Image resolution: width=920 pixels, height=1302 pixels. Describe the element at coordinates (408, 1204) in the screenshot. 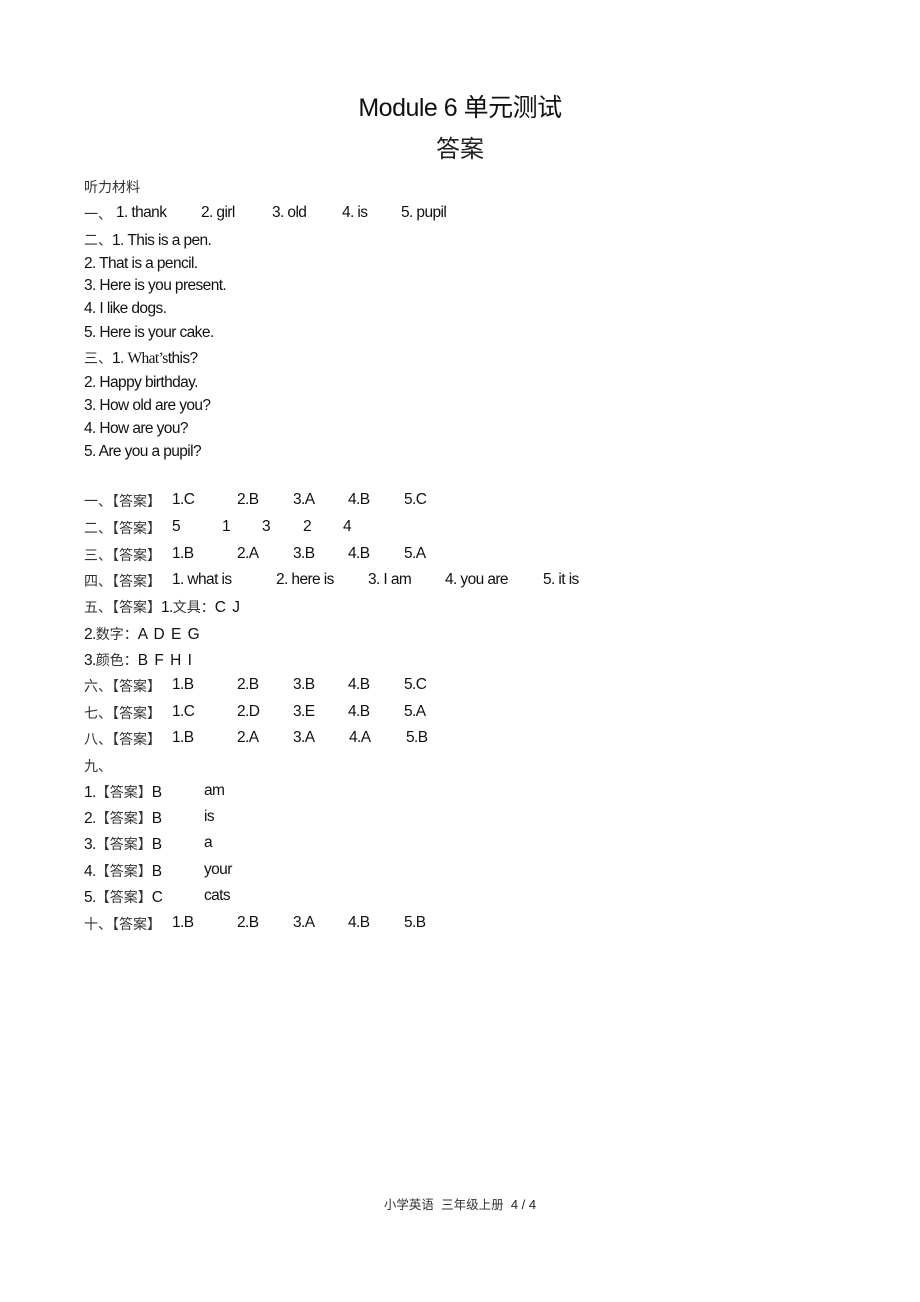

I see `footer-course: 小学英语` at that location.